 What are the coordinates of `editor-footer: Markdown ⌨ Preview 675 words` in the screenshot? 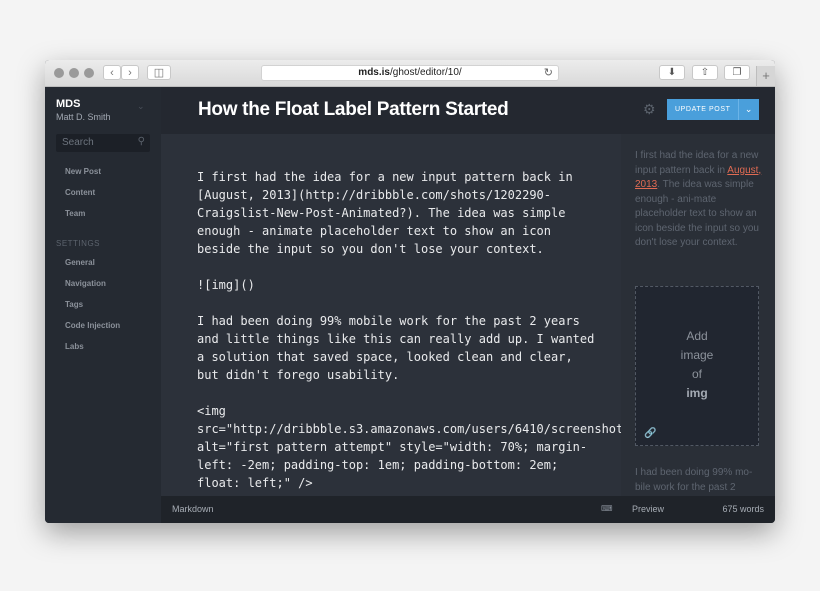 It's located at (468, 509).